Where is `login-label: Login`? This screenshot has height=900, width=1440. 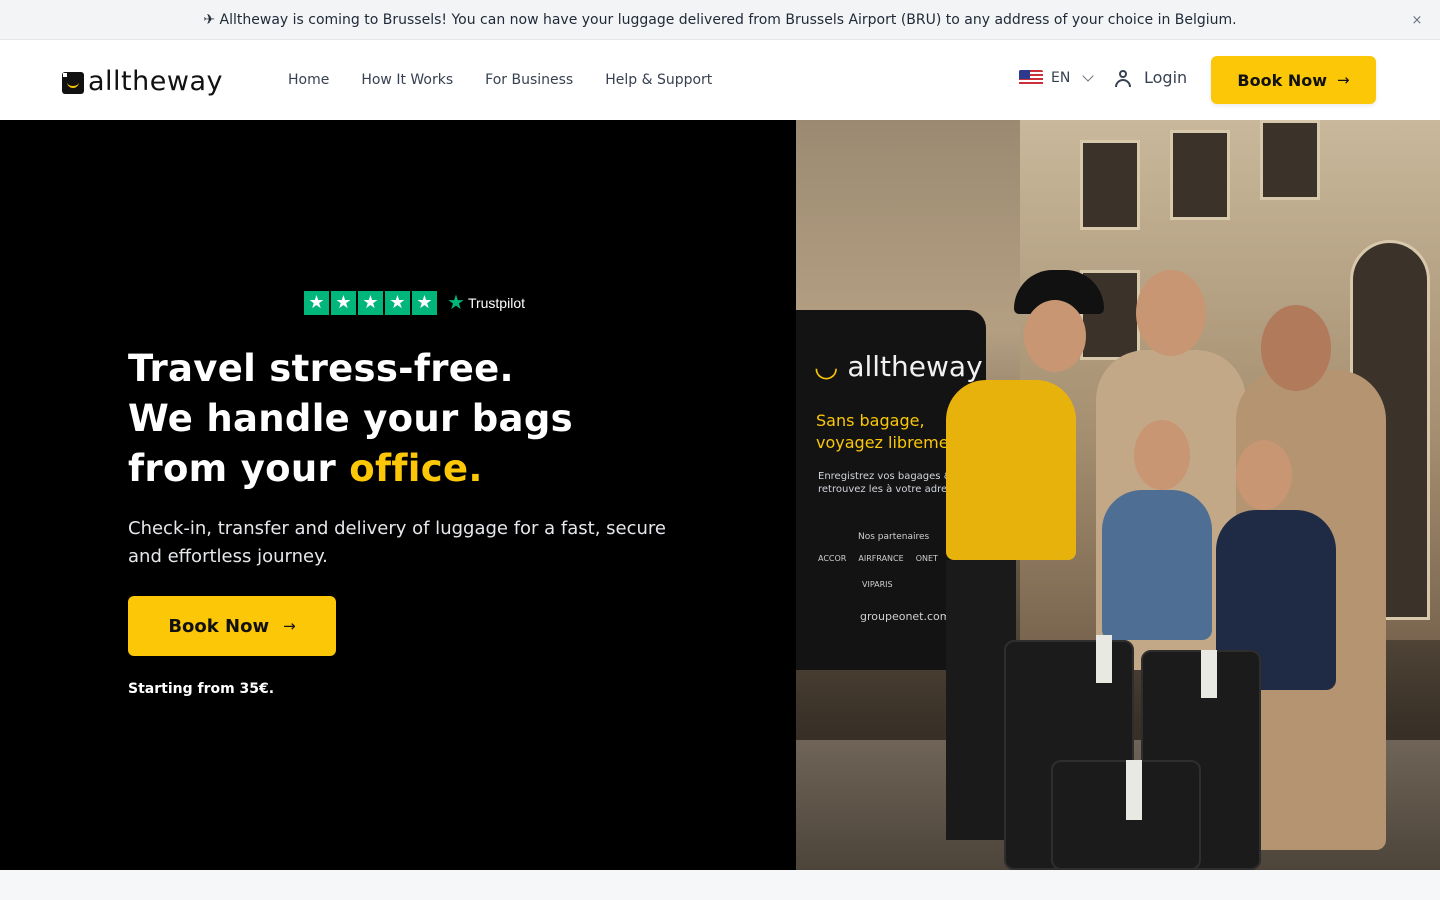
login-label: Login is located at coordinates (1166, 77).